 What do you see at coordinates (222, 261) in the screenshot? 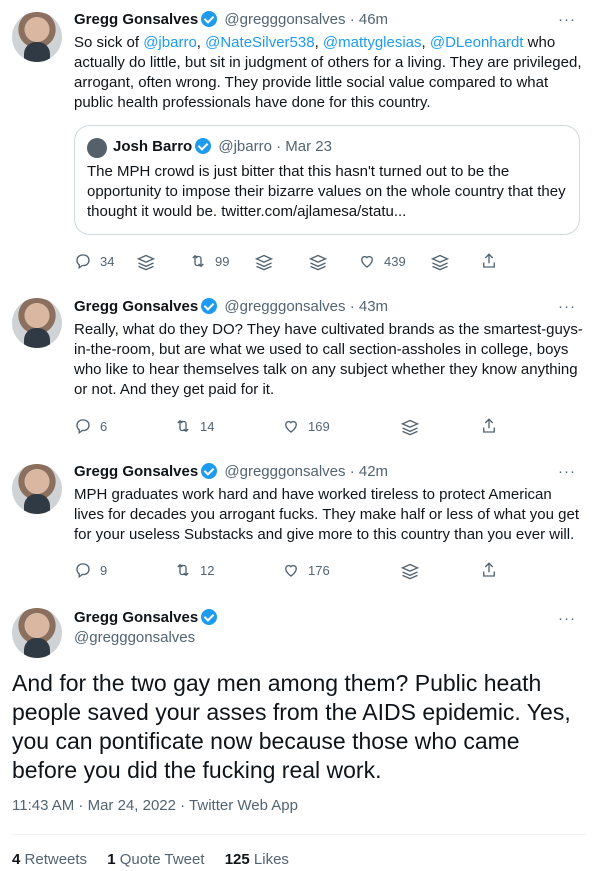
I see `retweet-count: 99` at bounding box center [222, 261].